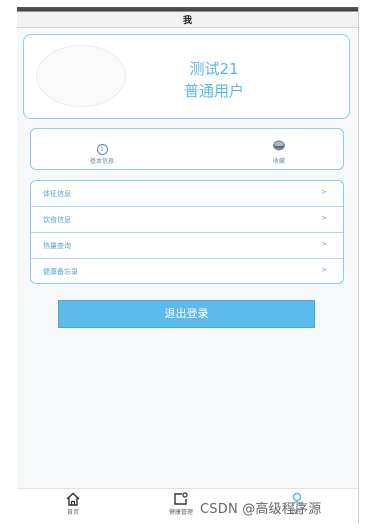 The image size is (387, 530). I want to click on top-navigation-bar: 我, so click(187, 17).